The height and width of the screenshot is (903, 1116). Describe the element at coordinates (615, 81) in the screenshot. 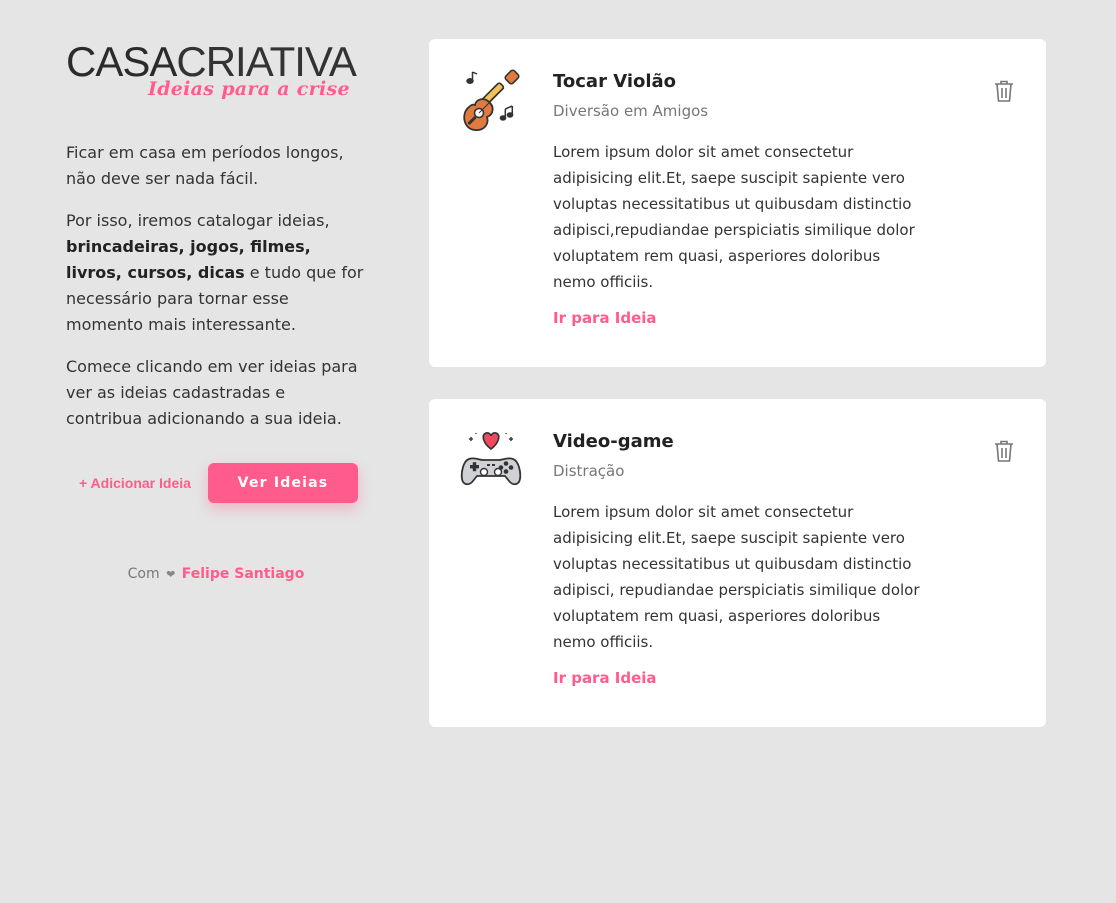

I see `card-title: Tocar Violão` at that location.